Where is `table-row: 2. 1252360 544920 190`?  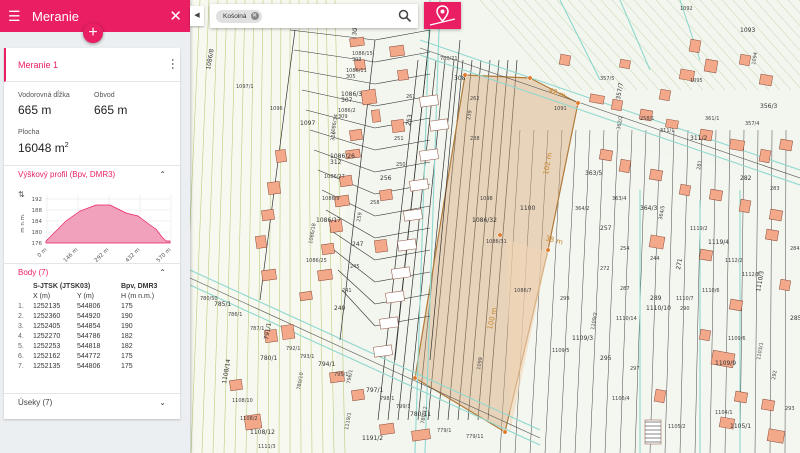
table-row: 2. 1252360 544920 190 is located at coordinates (87, 316).